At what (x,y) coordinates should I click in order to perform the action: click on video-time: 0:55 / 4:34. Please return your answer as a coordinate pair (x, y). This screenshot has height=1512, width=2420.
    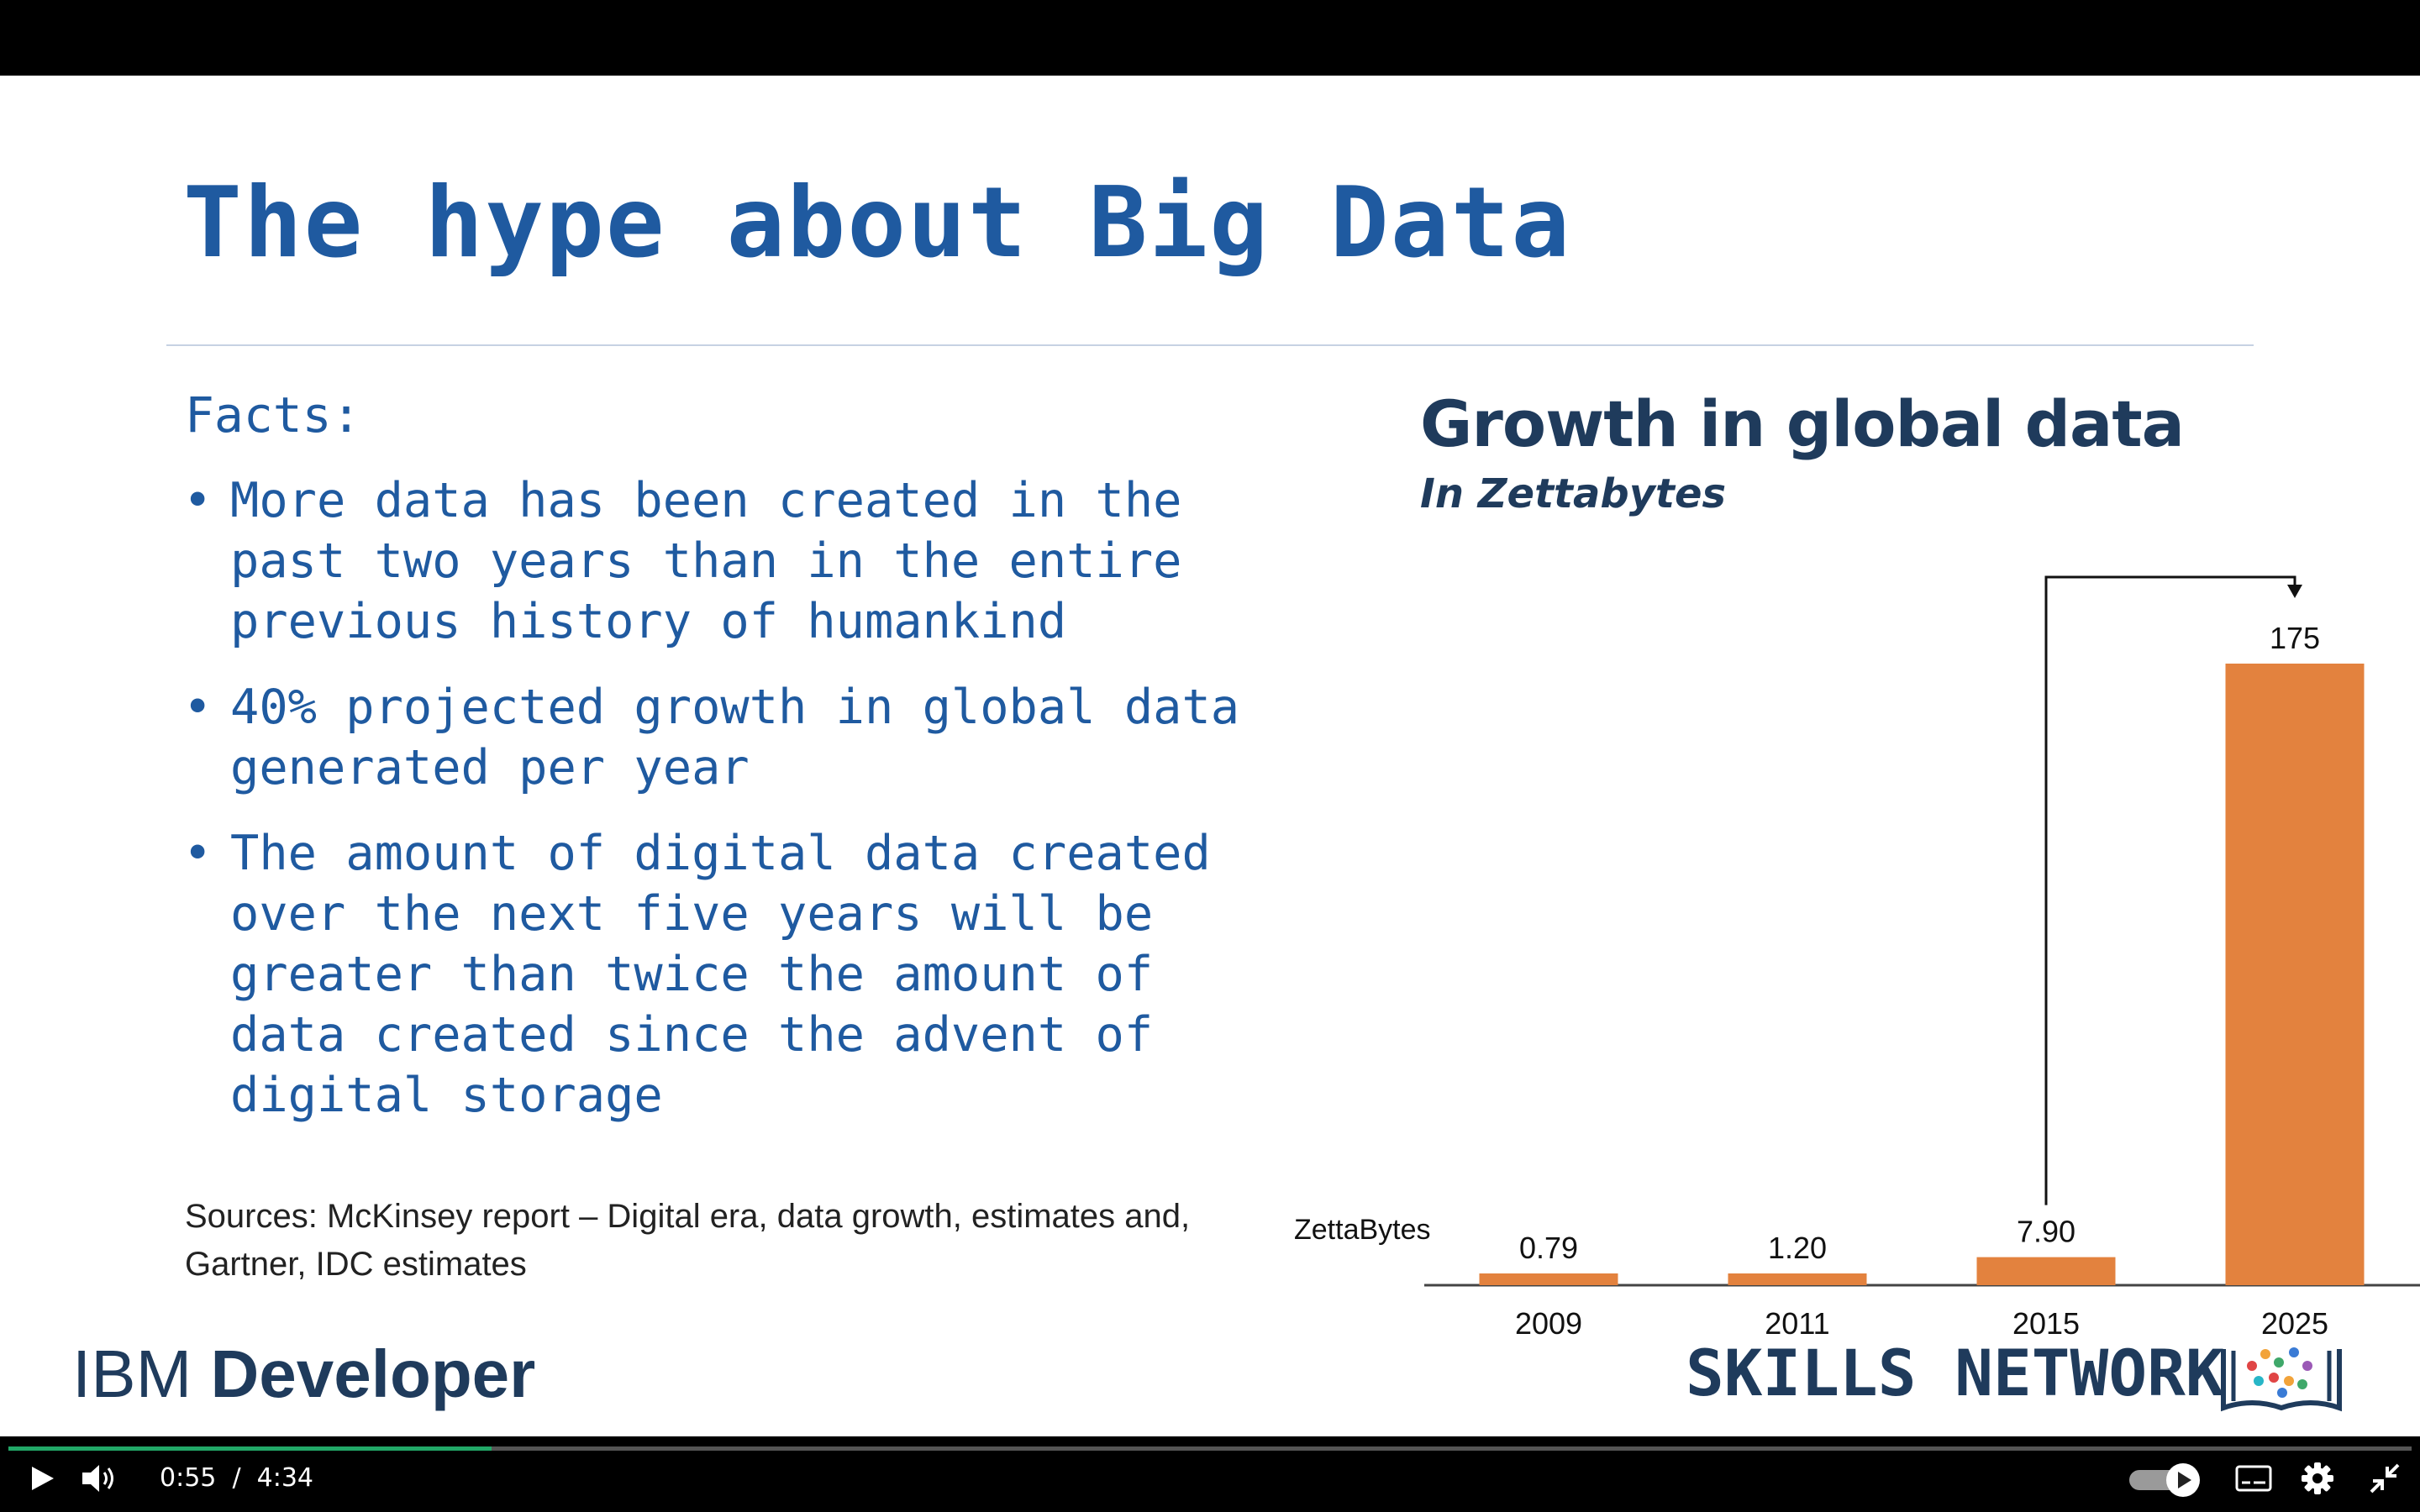
    Looking at the image, I should click on (236, 1478).